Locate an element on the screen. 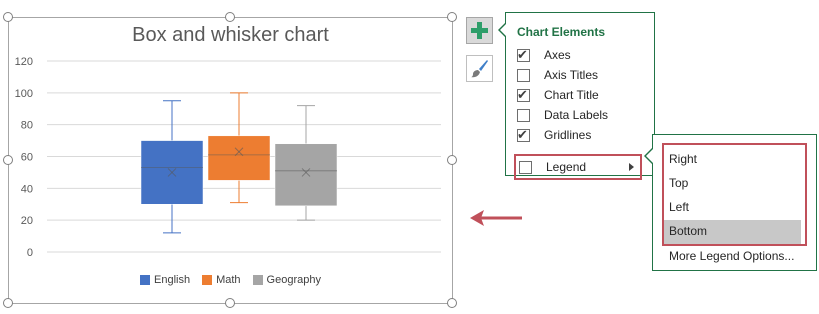 The width and height of the screenshot is (819, 314). legend-entry: English is located at coordinates (165, 280).